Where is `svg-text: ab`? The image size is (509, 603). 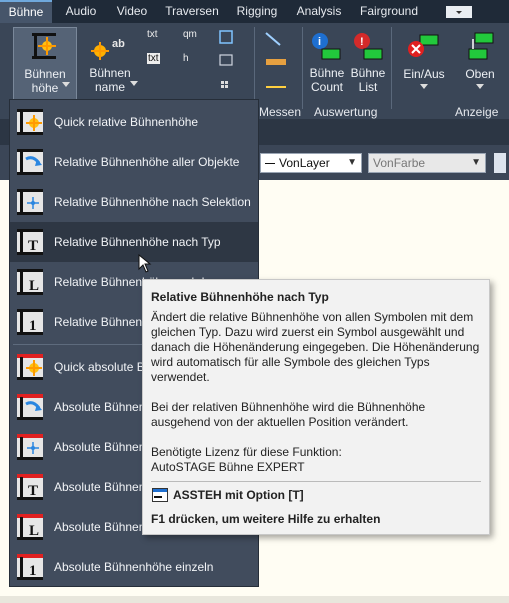 svg-text: ab is located at coordinates (118, 44).